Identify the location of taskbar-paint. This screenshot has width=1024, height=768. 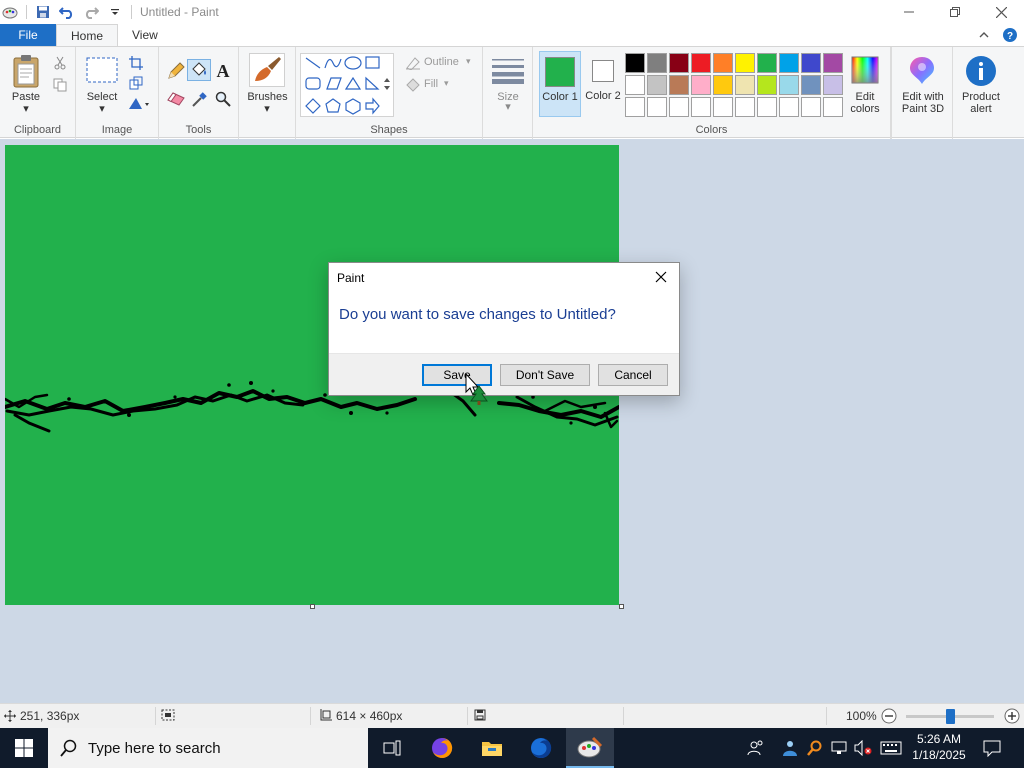
(590, 748).